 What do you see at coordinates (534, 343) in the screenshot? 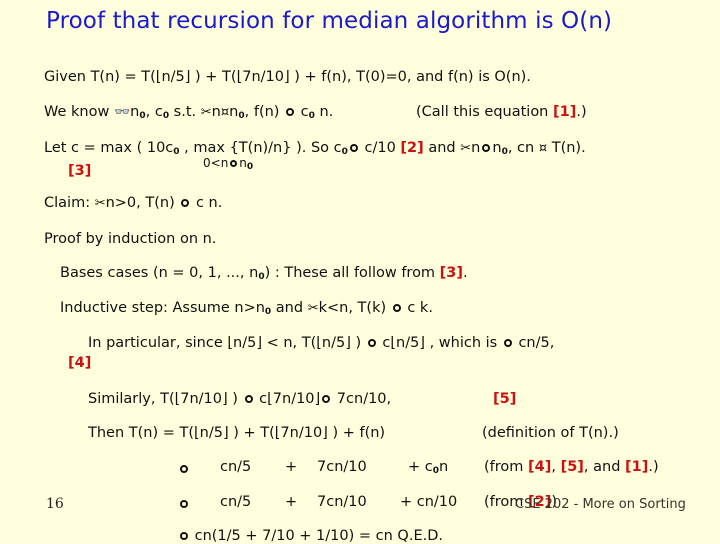
I see `text: cn/5,` at bounding box center [534, 343].